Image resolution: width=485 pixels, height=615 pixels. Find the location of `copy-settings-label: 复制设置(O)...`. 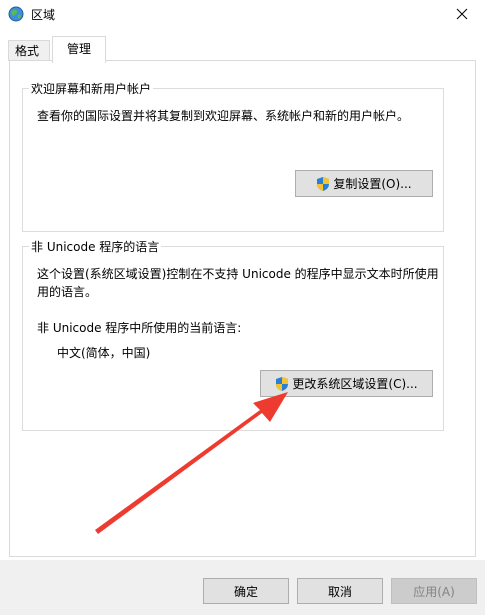

copy-settings-label: 复制设置(O)... is located at coordinates (372, 184).